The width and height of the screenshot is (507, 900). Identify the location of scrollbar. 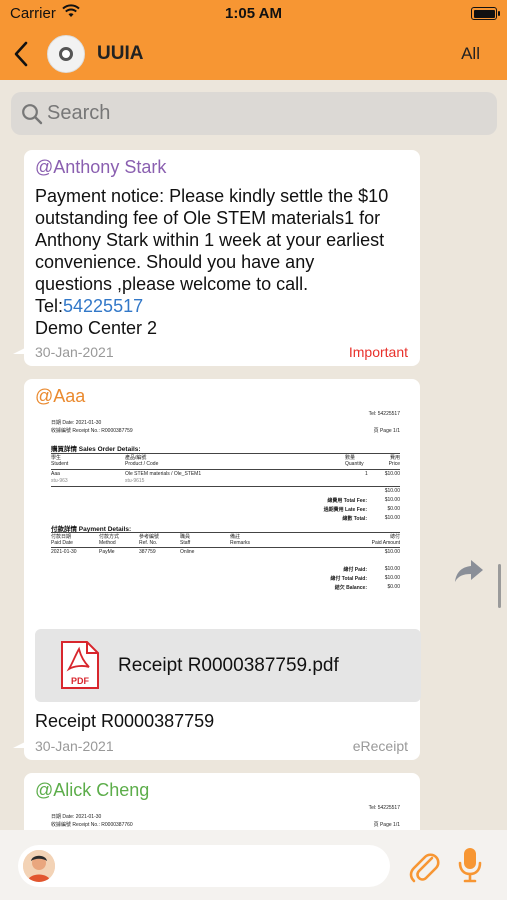
(499, 586).